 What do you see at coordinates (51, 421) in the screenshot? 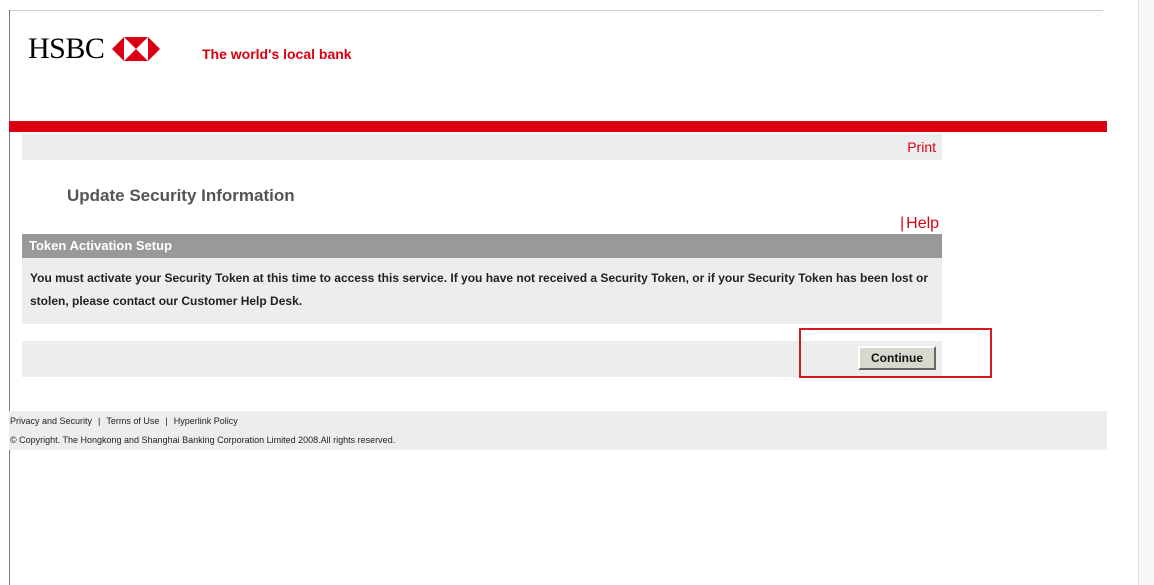
I see `footer-link-privacy: Privacy and Security` at bounding box center [51, 421].